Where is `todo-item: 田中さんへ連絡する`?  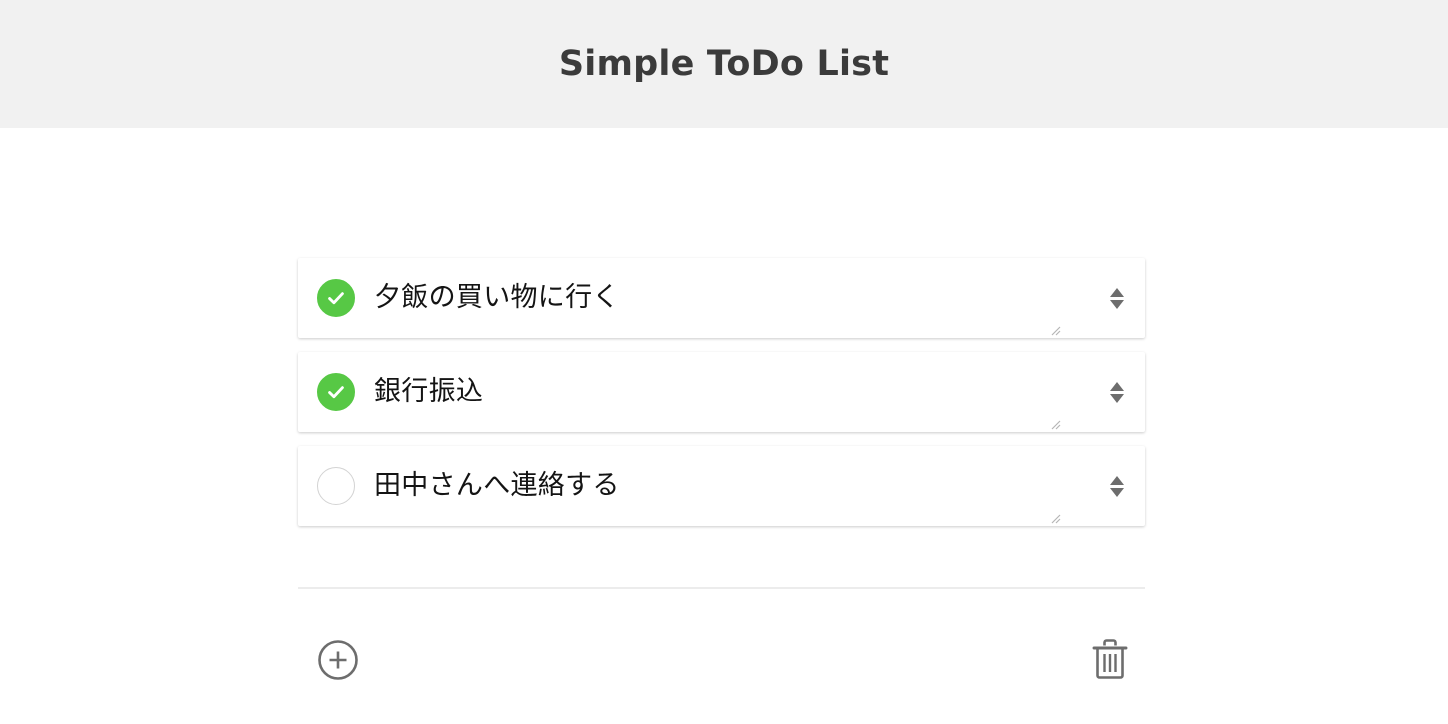
todo-item: 田中さんへ連絡する is located at coordinates (721, 486).